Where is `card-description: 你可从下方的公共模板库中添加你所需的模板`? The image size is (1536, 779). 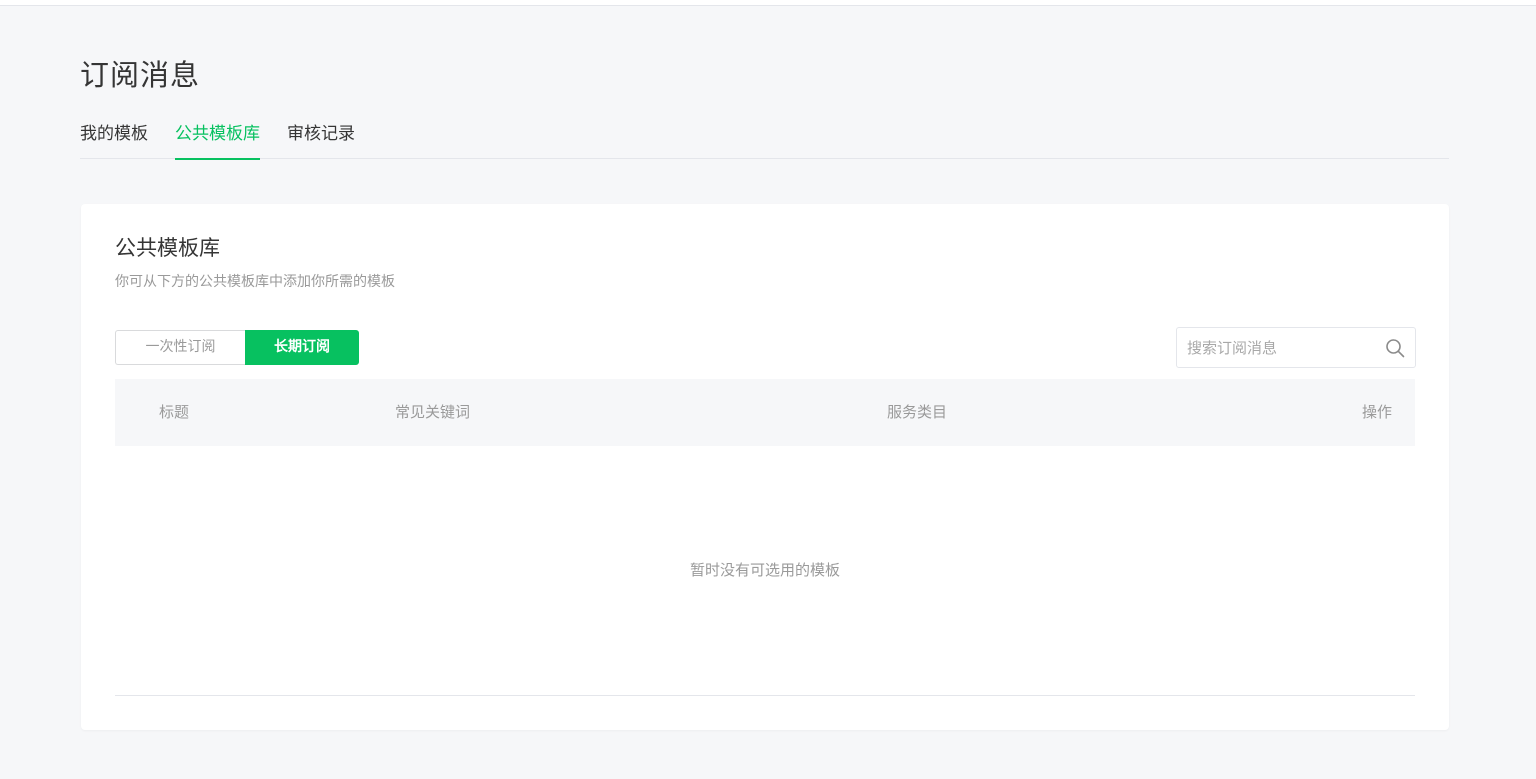 card-description: 你可从下方的公共模板库中添加你所需的模板 is located at coordinates (255, 282).